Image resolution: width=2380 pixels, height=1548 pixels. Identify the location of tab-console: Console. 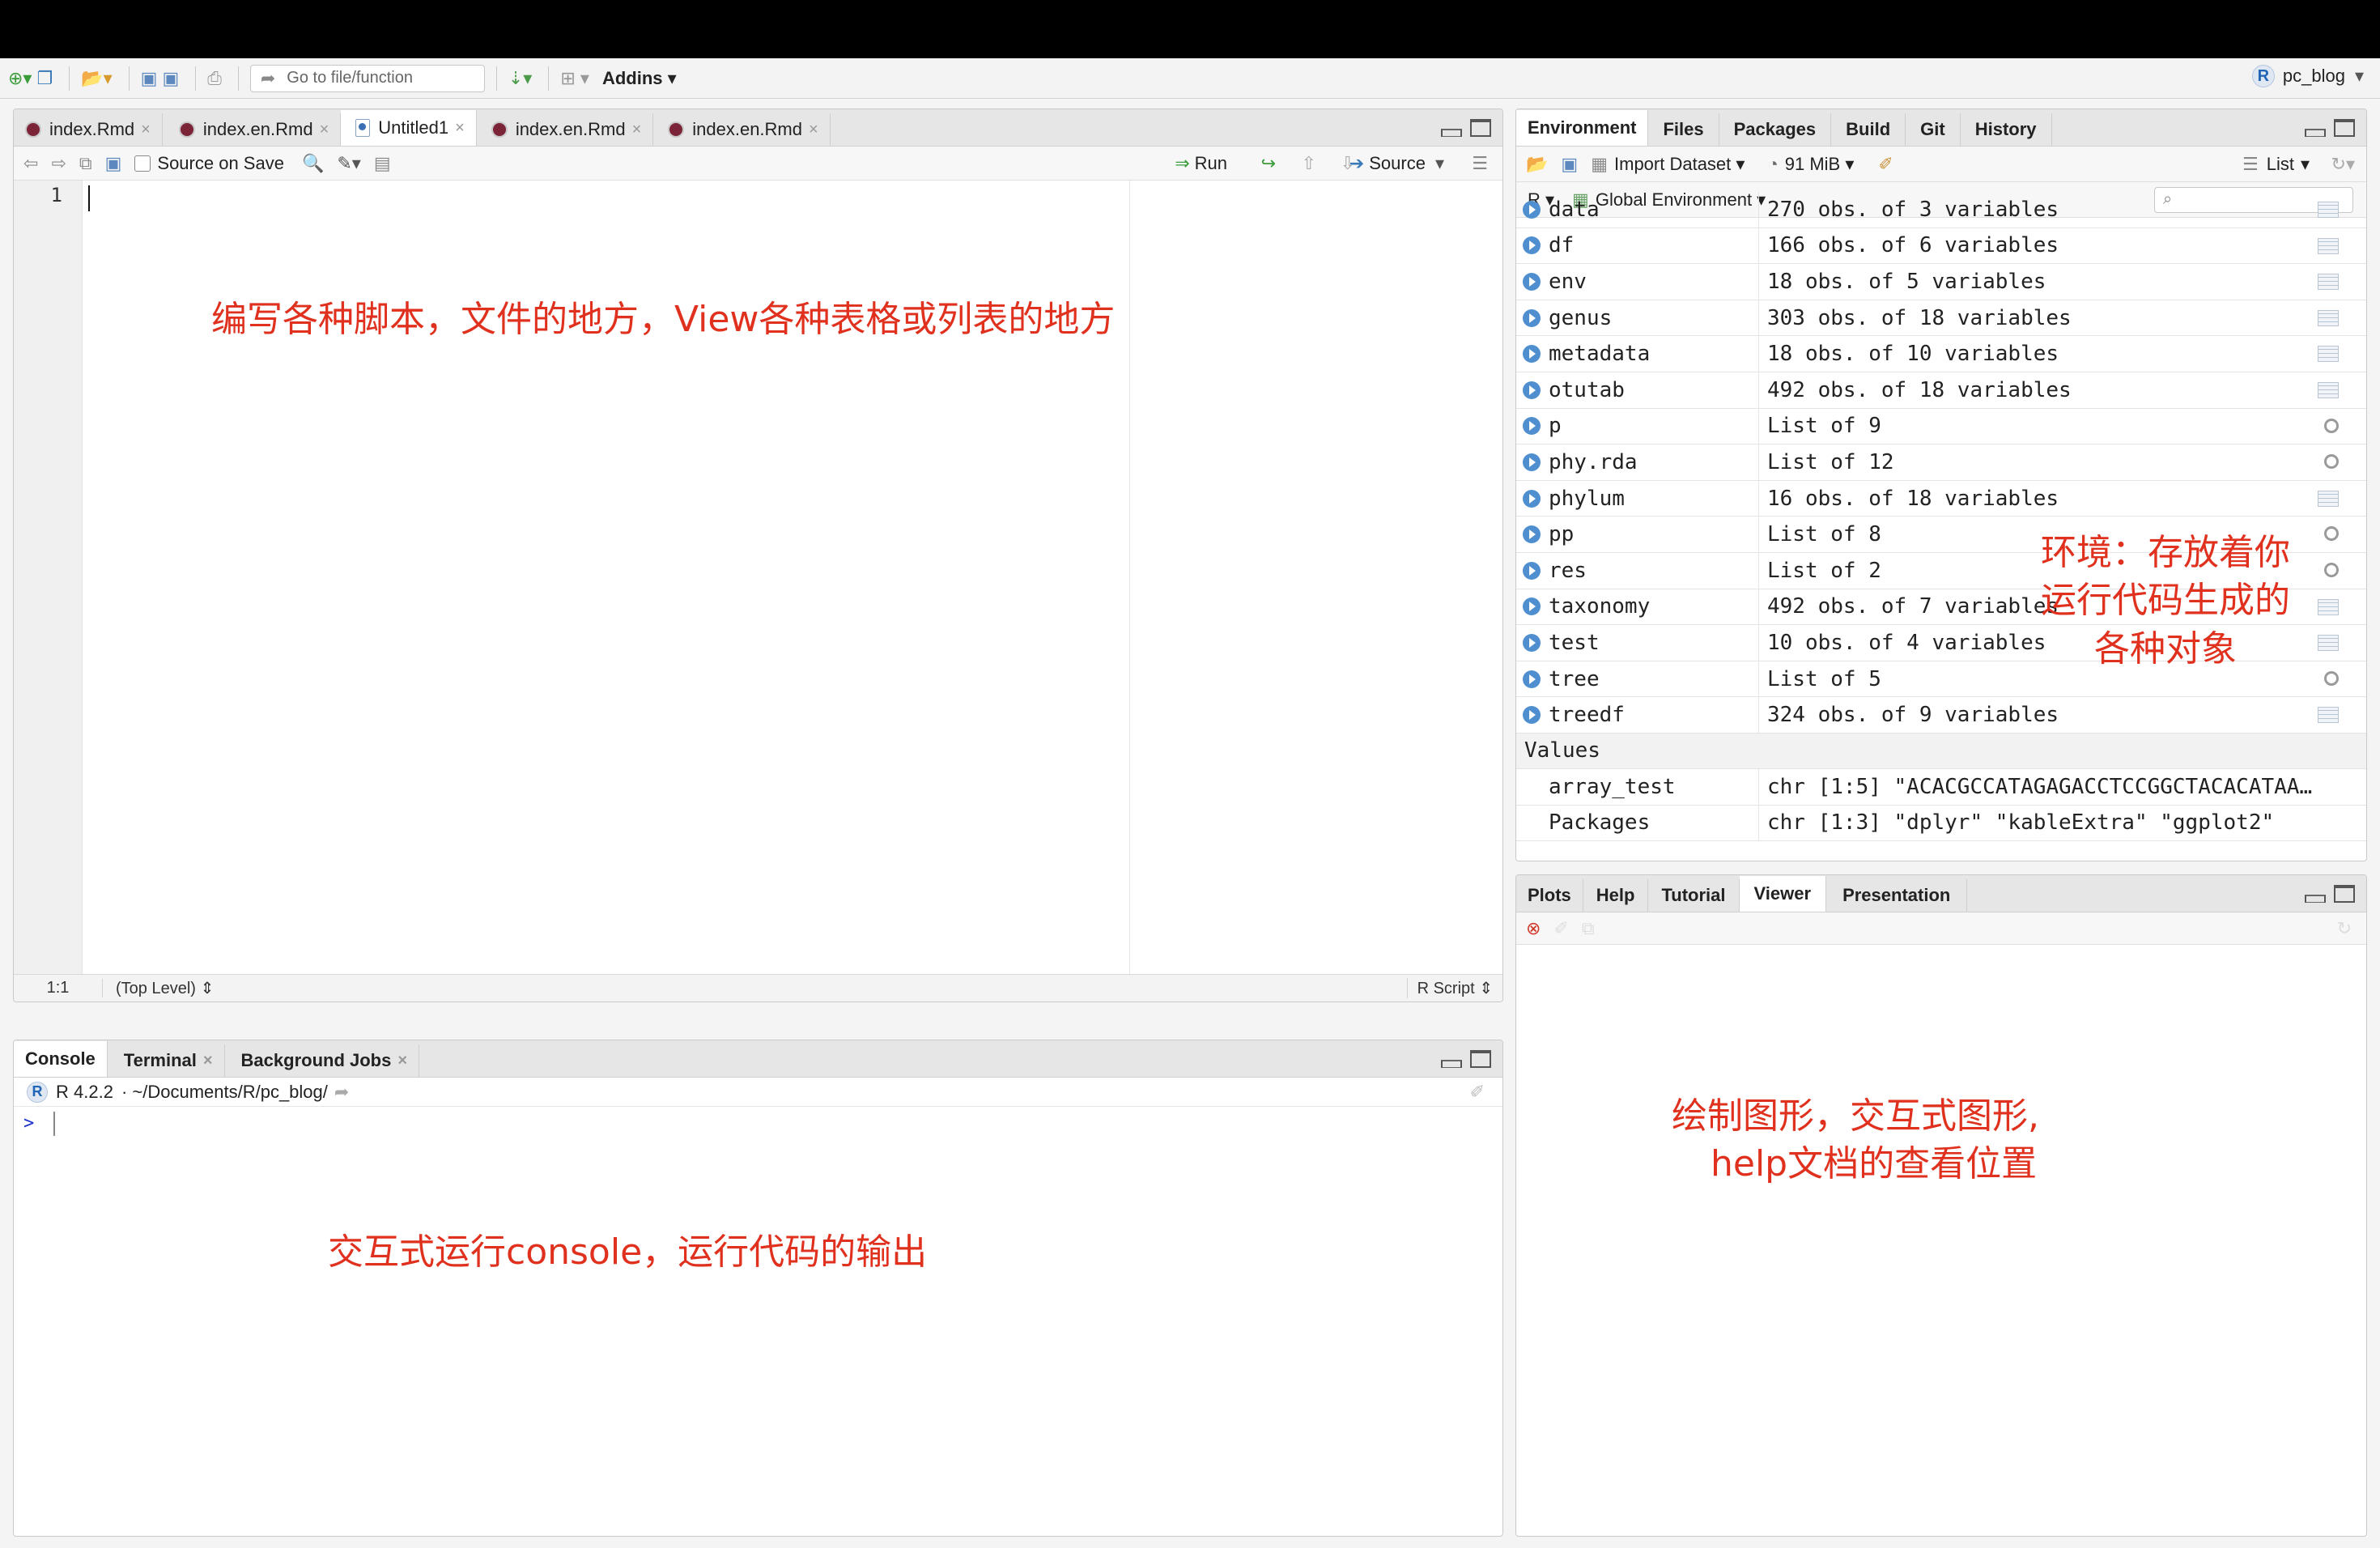
(61, 1059).